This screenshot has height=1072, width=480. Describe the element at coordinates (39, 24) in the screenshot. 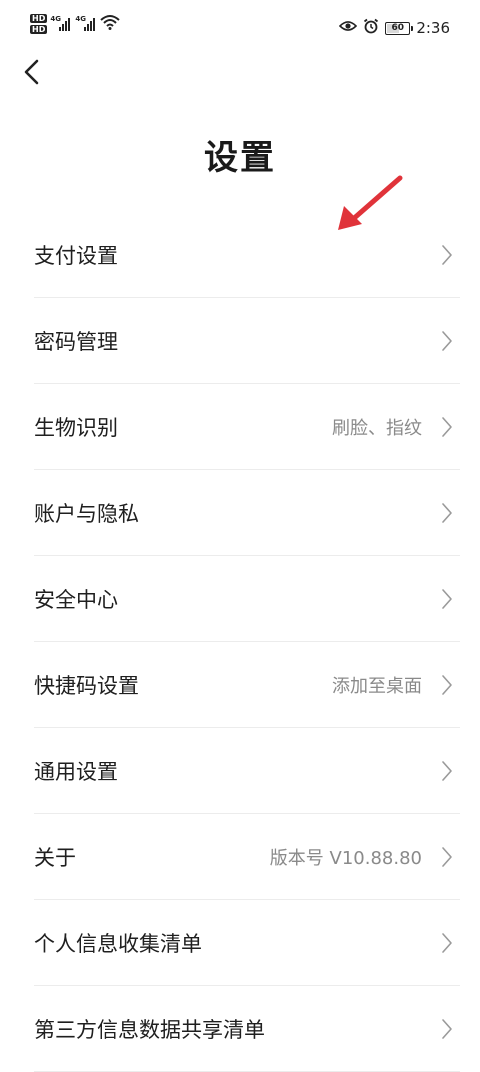

I see `hd-badges: HD HD` at that location.